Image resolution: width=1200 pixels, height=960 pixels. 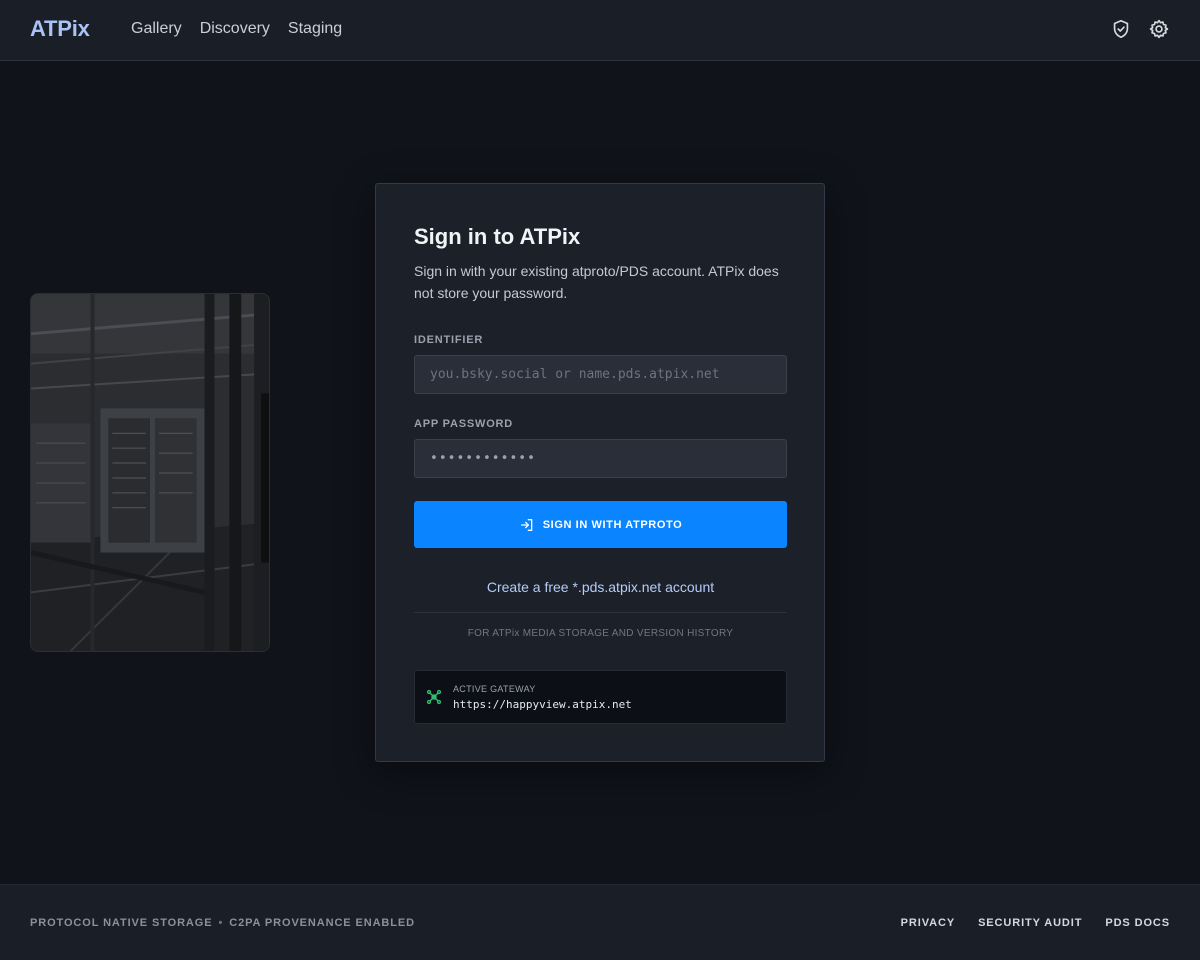 What do you see at coordinates (612, 524) in the screenshot?
I see `sign-in-label: SIGN IN WITH ATPROTO` at bounding box center [612, 524].